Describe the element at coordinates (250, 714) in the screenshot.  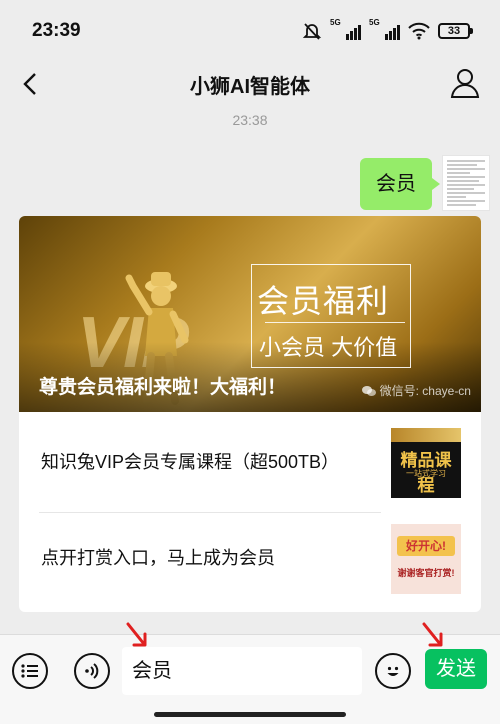
I see `home-indicator` at that location.